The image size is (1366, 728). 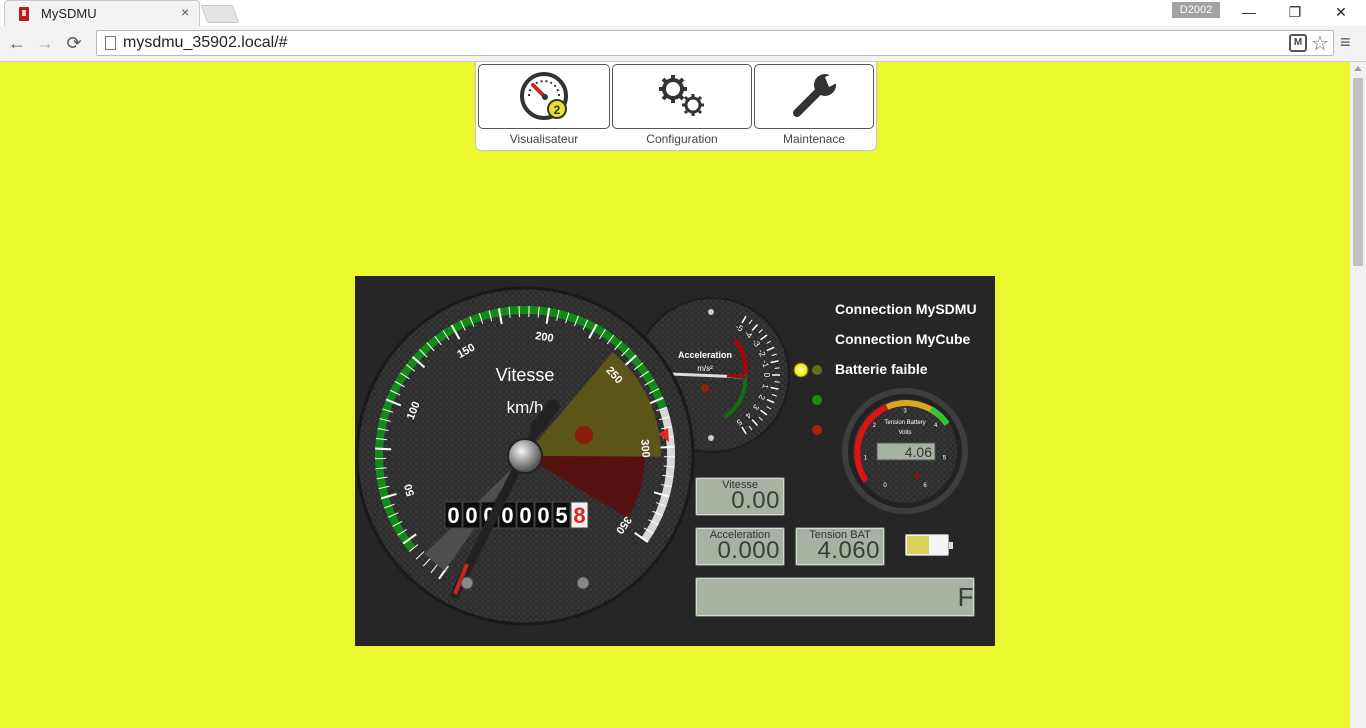 I want to click on forward-button: →, so click(x=45, y=43).